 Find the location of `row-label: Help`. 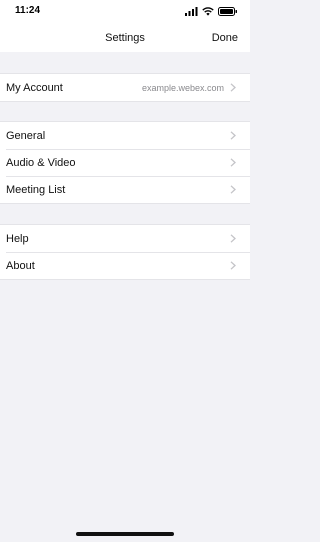

row-label: Help is located at coordinates (17, 238).